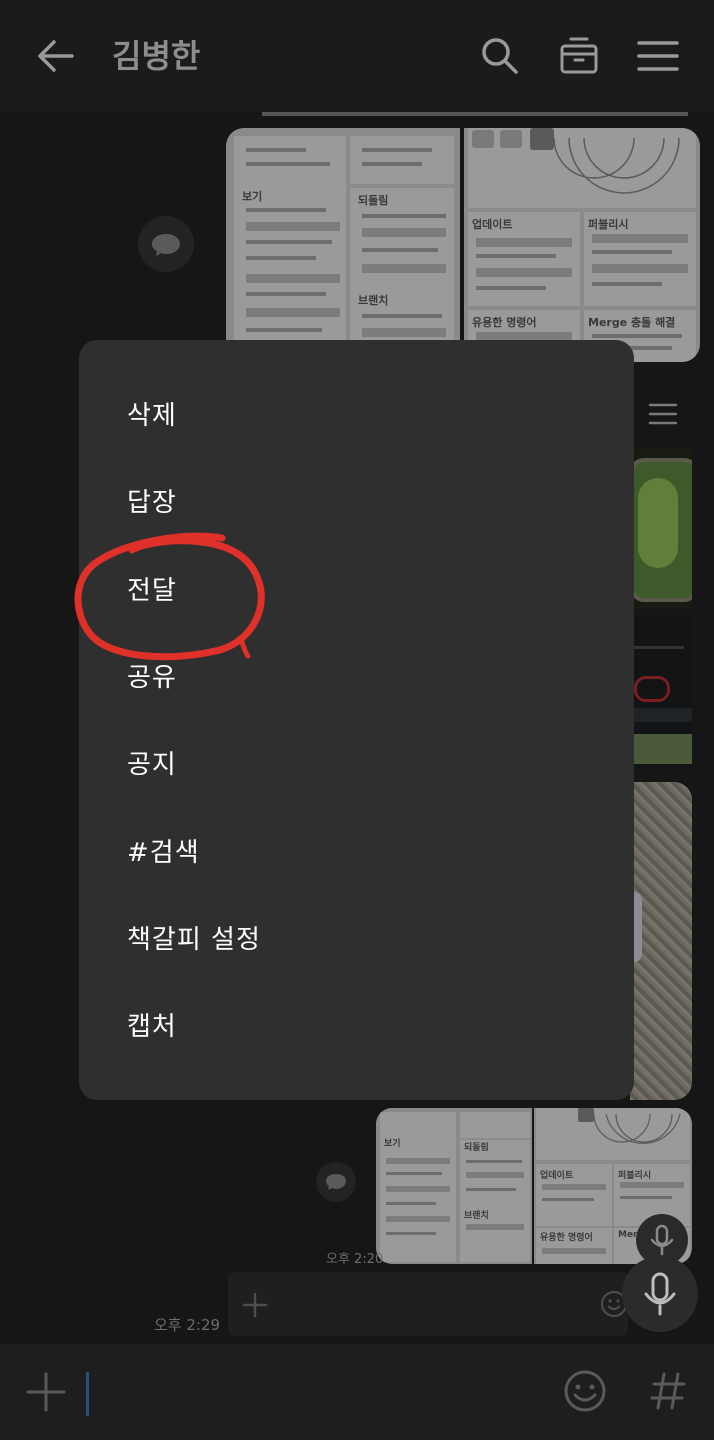 The image size is (714, 1440). I want to click on microphone-icon, so click(660, 1294).